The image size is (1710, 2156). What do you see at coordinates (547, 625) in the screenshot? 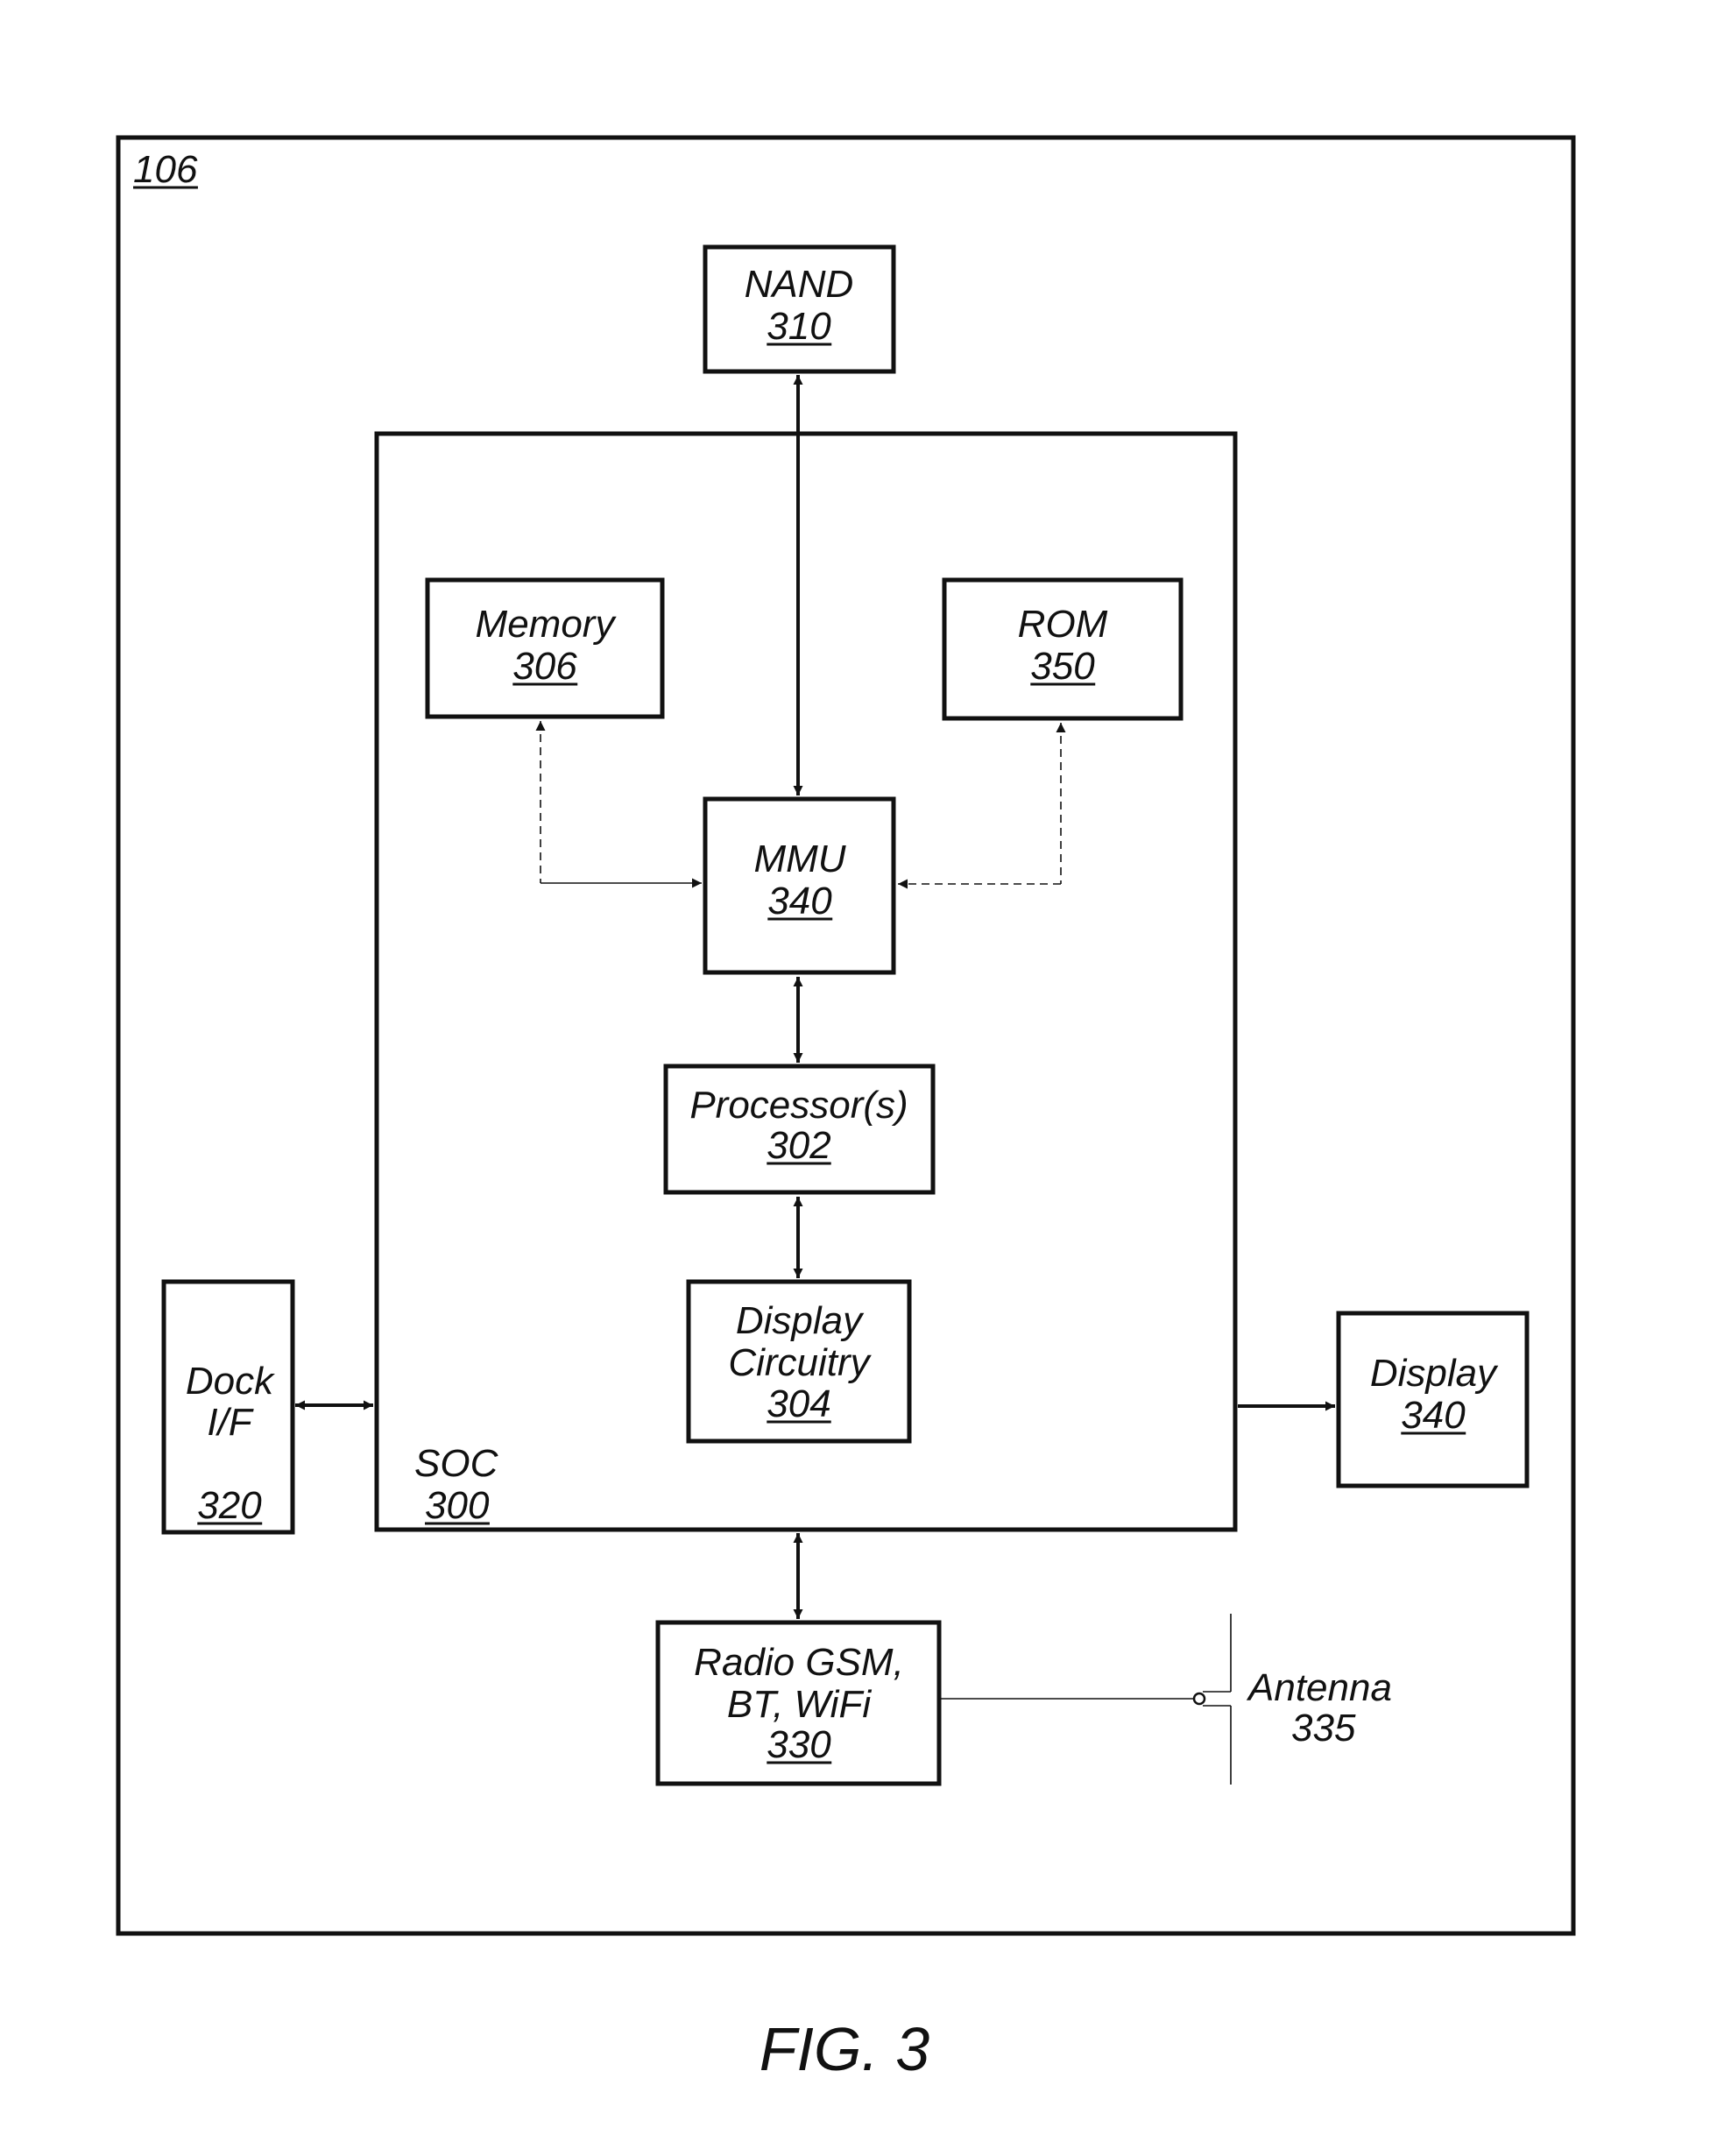
I see `memory-label: Memory` at bounding box center [547, 625].